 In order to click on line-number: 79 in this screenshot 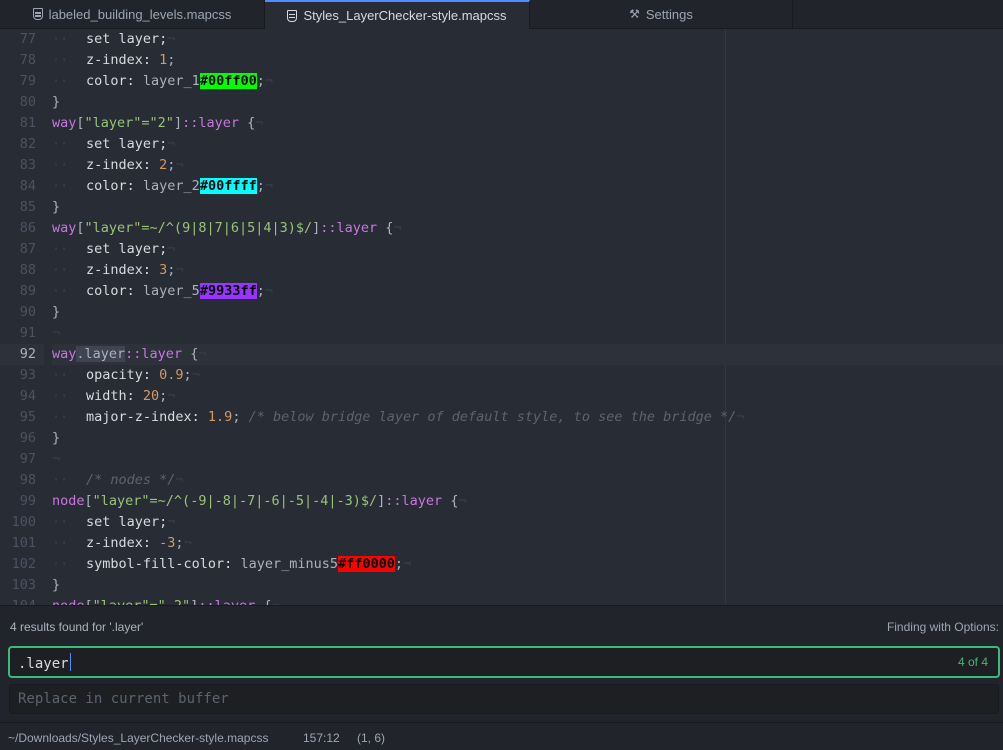, I will do `click(22, 81)`.